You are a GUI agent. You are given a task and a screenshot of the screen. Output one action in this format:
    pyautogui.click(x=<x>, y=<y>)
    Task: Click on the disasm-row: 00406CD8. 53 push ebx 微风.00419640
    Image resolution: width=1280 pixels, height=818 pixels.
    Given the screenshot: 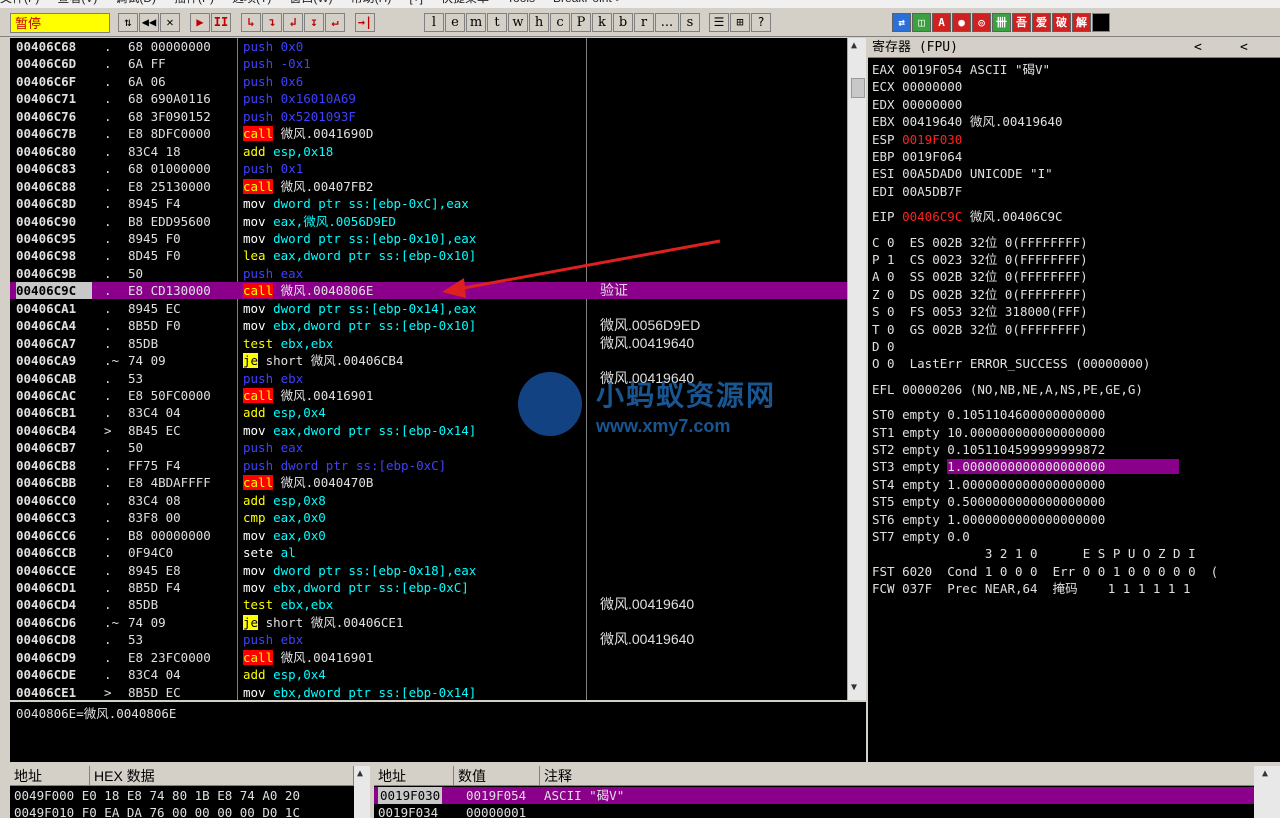 What is the action you would take?
    pyautogui.click(x=428, y=639)
    